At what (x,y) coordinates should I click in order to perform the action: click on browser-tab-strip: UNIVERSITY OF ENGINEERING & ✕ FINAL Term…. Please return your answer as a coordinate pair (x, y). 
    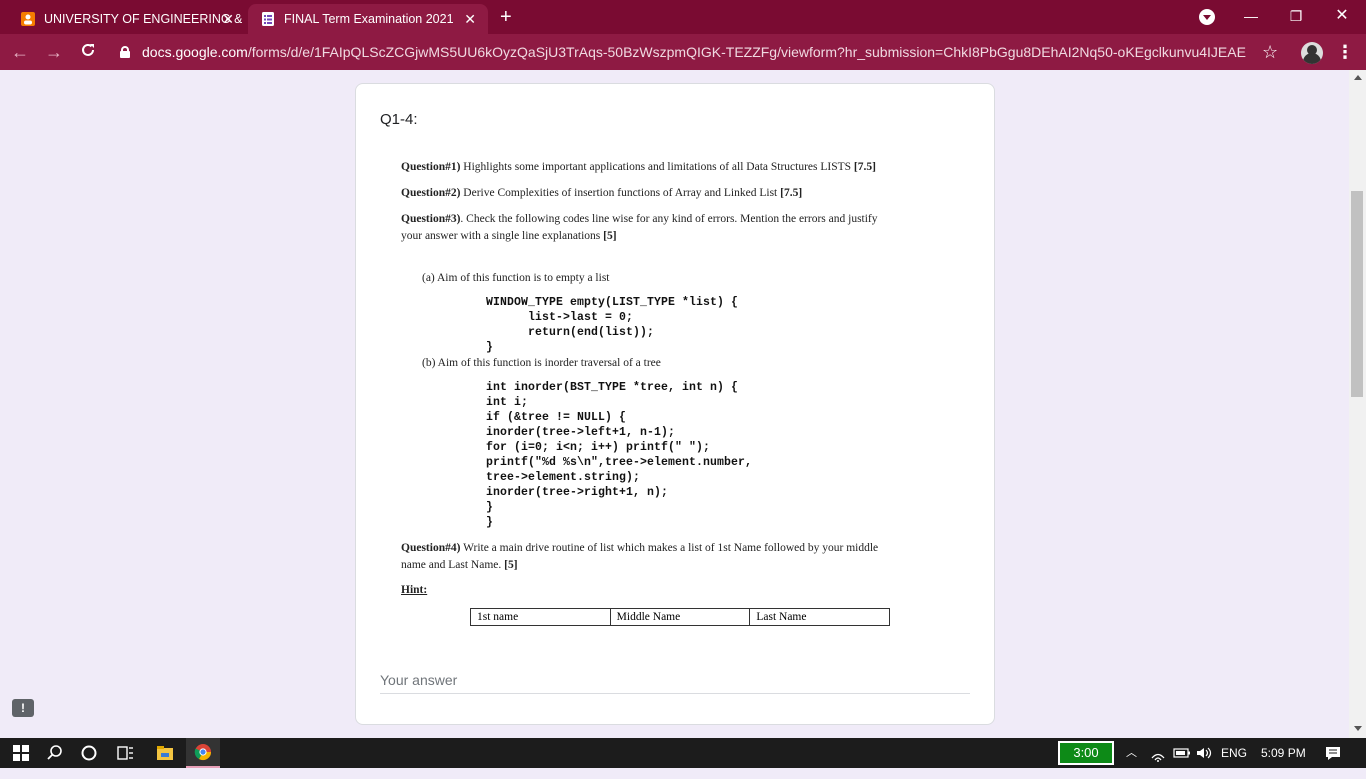
    Looking at the image, I should click on (683, 17).